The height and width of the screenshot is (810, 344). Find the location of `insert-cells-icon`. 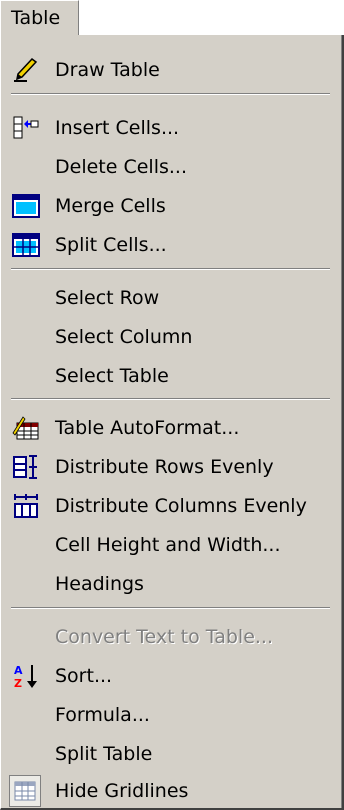

insert-cells-icon is located at coordinates (26, 128).